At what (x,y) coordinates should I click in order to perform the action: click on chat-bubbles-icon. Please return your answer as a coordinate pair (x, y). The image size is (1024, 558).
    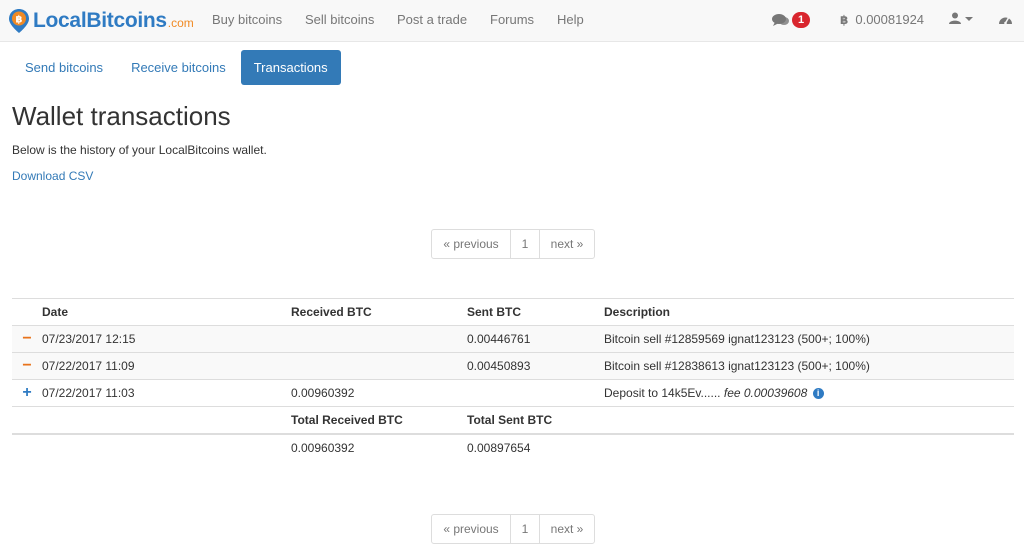
    Looking at the image, I should click on (780, 20).